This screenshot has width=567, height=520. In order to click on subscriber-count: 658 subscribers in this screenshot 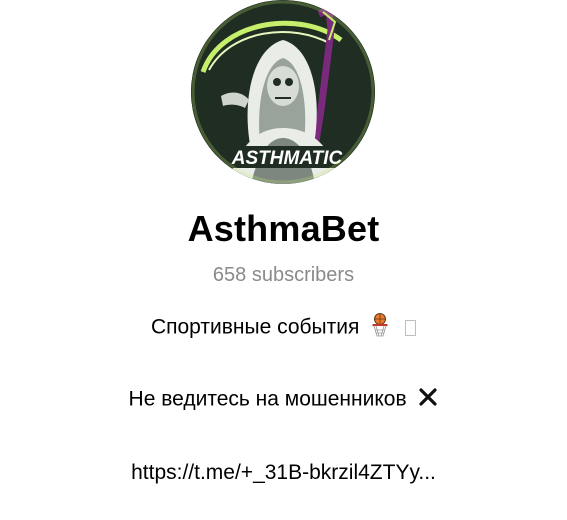, I will do `click(283, 275)`.